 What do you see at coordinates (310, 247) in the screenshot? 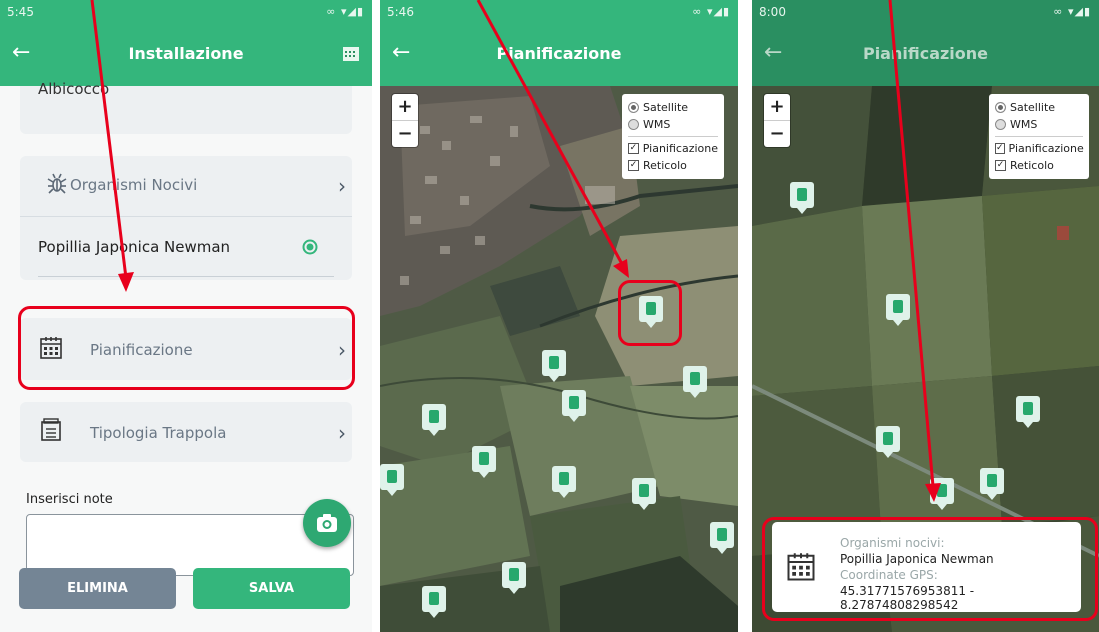
I see `radio-selected-icon` at bounding box center [310, 247].